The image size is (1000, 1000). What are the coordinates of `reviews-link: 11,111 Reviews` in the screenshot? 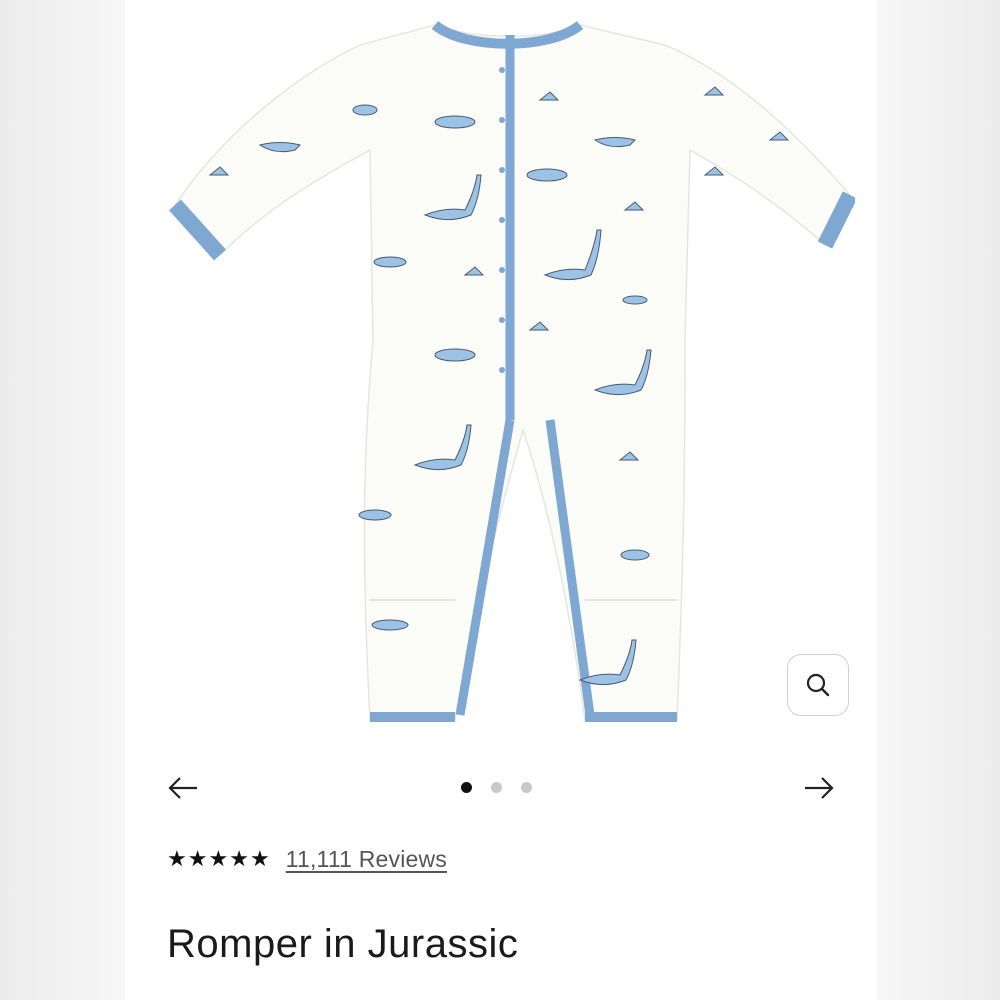 It's located at (366, 859).